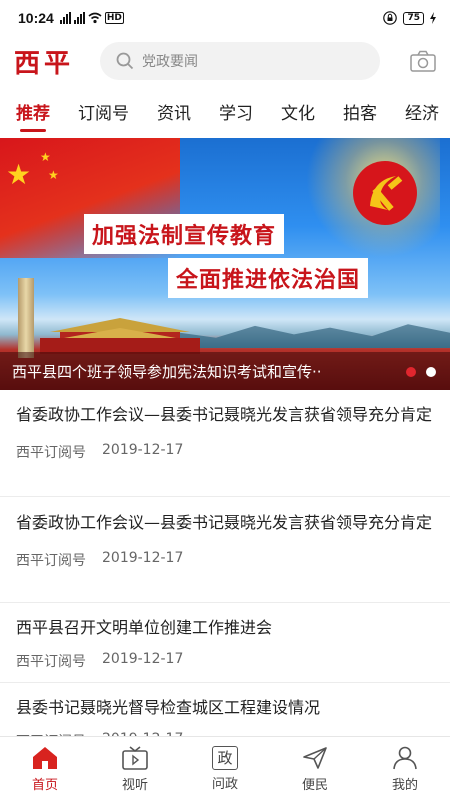 Image resolution: width=450 pixels, height=800 pixels. I want to click on nav-services: 便民, so click(315, 768).